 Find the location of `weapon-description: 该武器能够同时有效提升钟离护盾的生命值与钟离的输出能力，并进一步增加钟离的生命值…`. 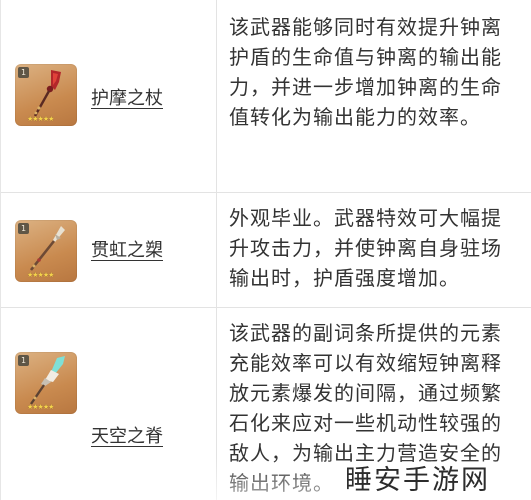

weapon-description: 该武器能够同时有效提升钟离护盾的生命值与钟离的输出能力，并进一步增加钟离的生命值… is located at coordinates (365, 72).